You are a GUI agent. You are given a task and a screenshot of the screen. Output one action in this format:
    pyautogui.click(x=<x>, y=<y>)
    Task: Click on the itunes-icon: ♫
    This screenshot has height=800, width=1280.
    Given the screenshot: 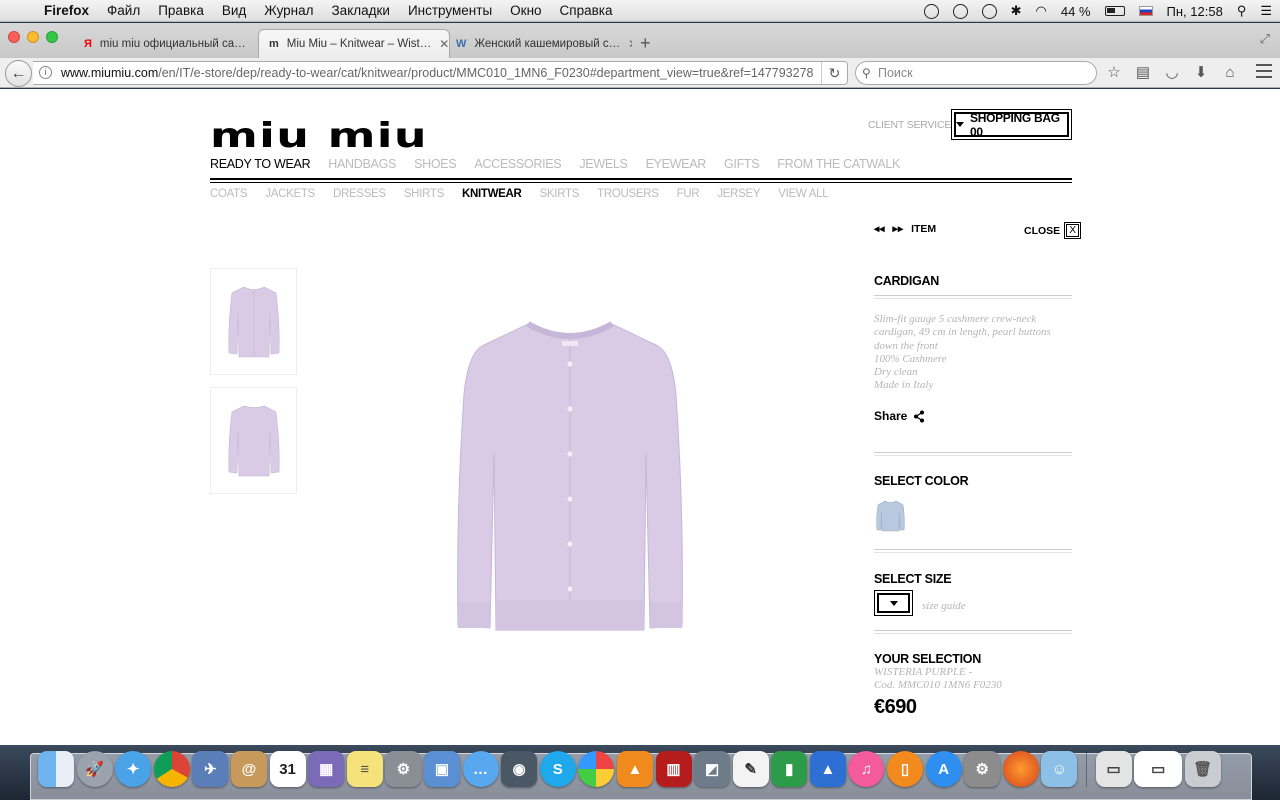 What is the action you would take?
    pyautogui.click(x=866, y=769)
    